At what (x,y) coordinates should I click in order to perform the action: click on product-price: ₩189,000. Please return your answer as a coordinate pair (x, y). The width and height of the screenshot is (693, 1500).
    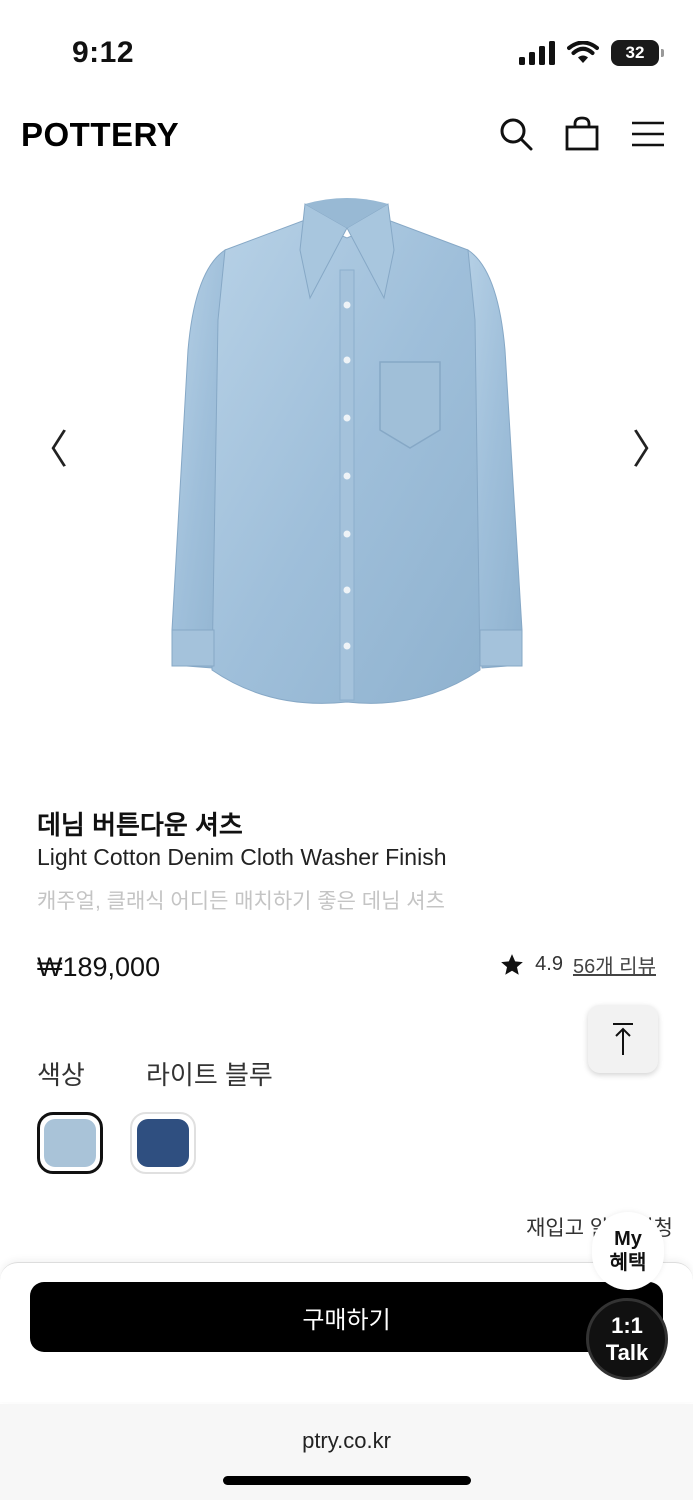
    Looking at the image, I should click on (99, 967).